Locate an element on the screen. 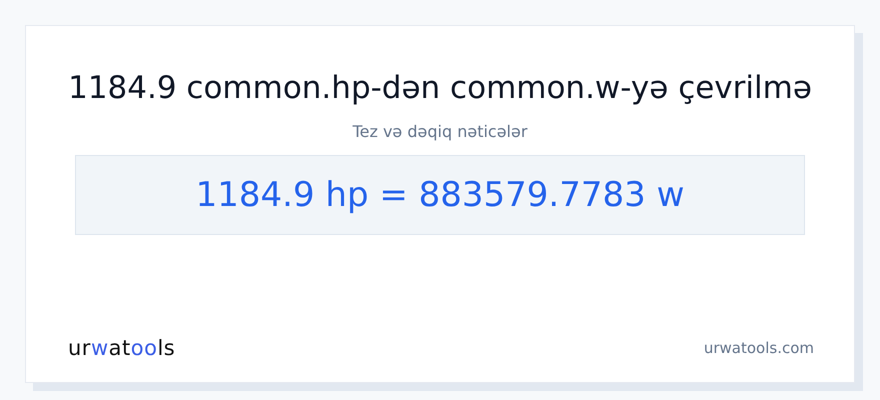  page-title: 1184.9 common.hp-dən common.w-yə çevrilmə is located at coordinates (440, 88).